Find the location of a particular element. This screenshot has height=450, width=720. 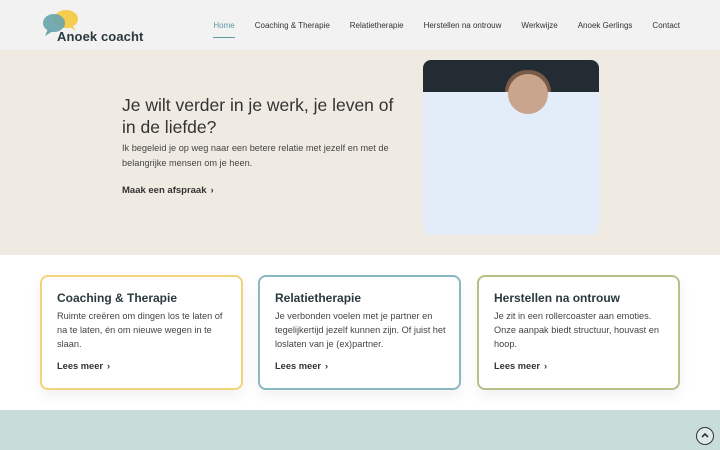

card-title: Coaching & Therapie is located at coordinates (117, 298).